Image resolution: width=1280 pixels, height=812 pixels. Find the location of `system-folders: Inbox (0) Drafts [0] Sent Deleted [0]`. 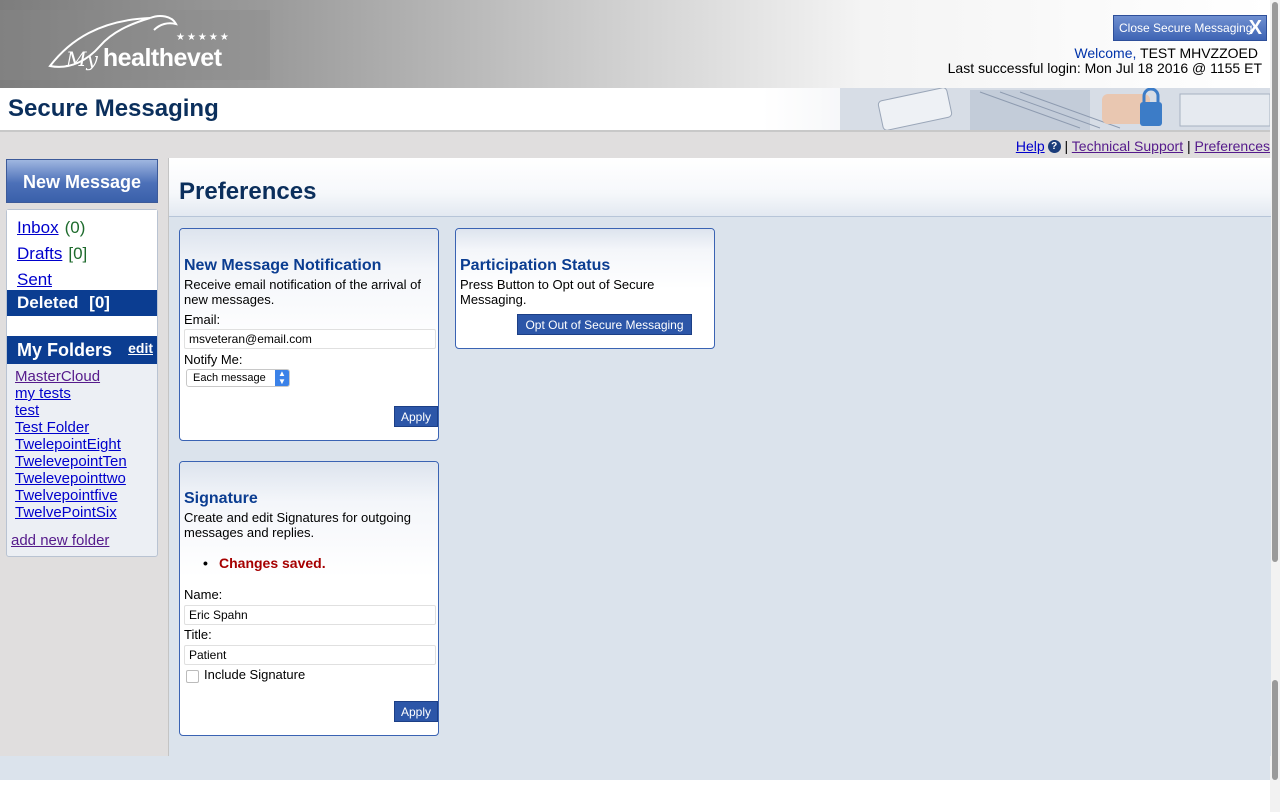

system-folders: Inbox (0) Drafts [0] Sent Deleted [0] is located at coordinates (82, 273).